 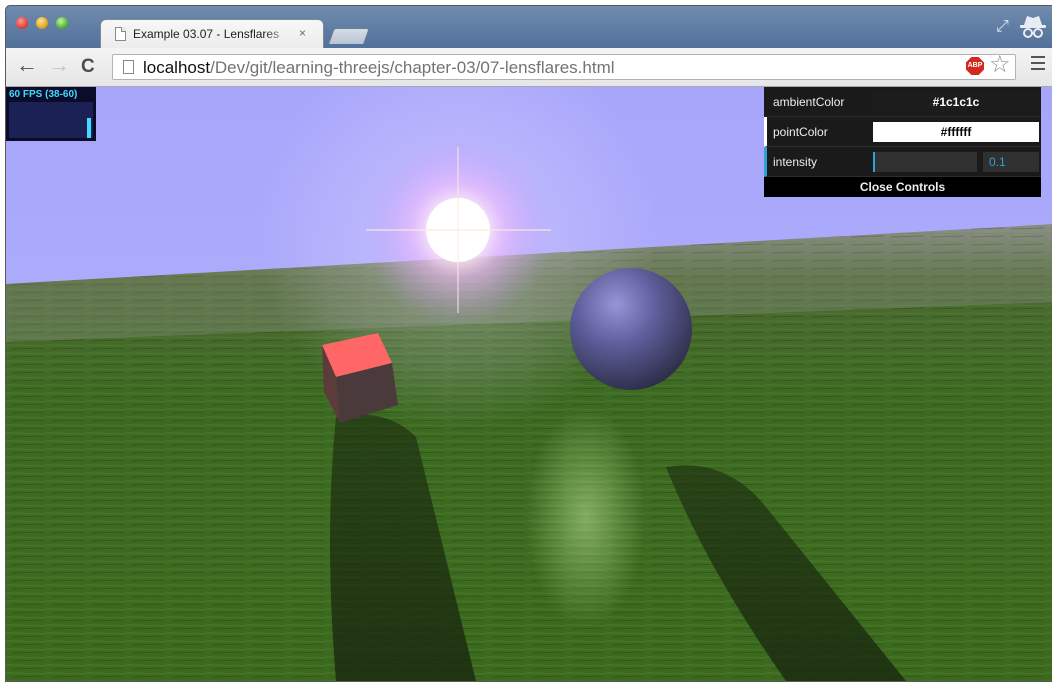 I want to click on close-controls-button: Close Controls, so click(x=902, y=187).